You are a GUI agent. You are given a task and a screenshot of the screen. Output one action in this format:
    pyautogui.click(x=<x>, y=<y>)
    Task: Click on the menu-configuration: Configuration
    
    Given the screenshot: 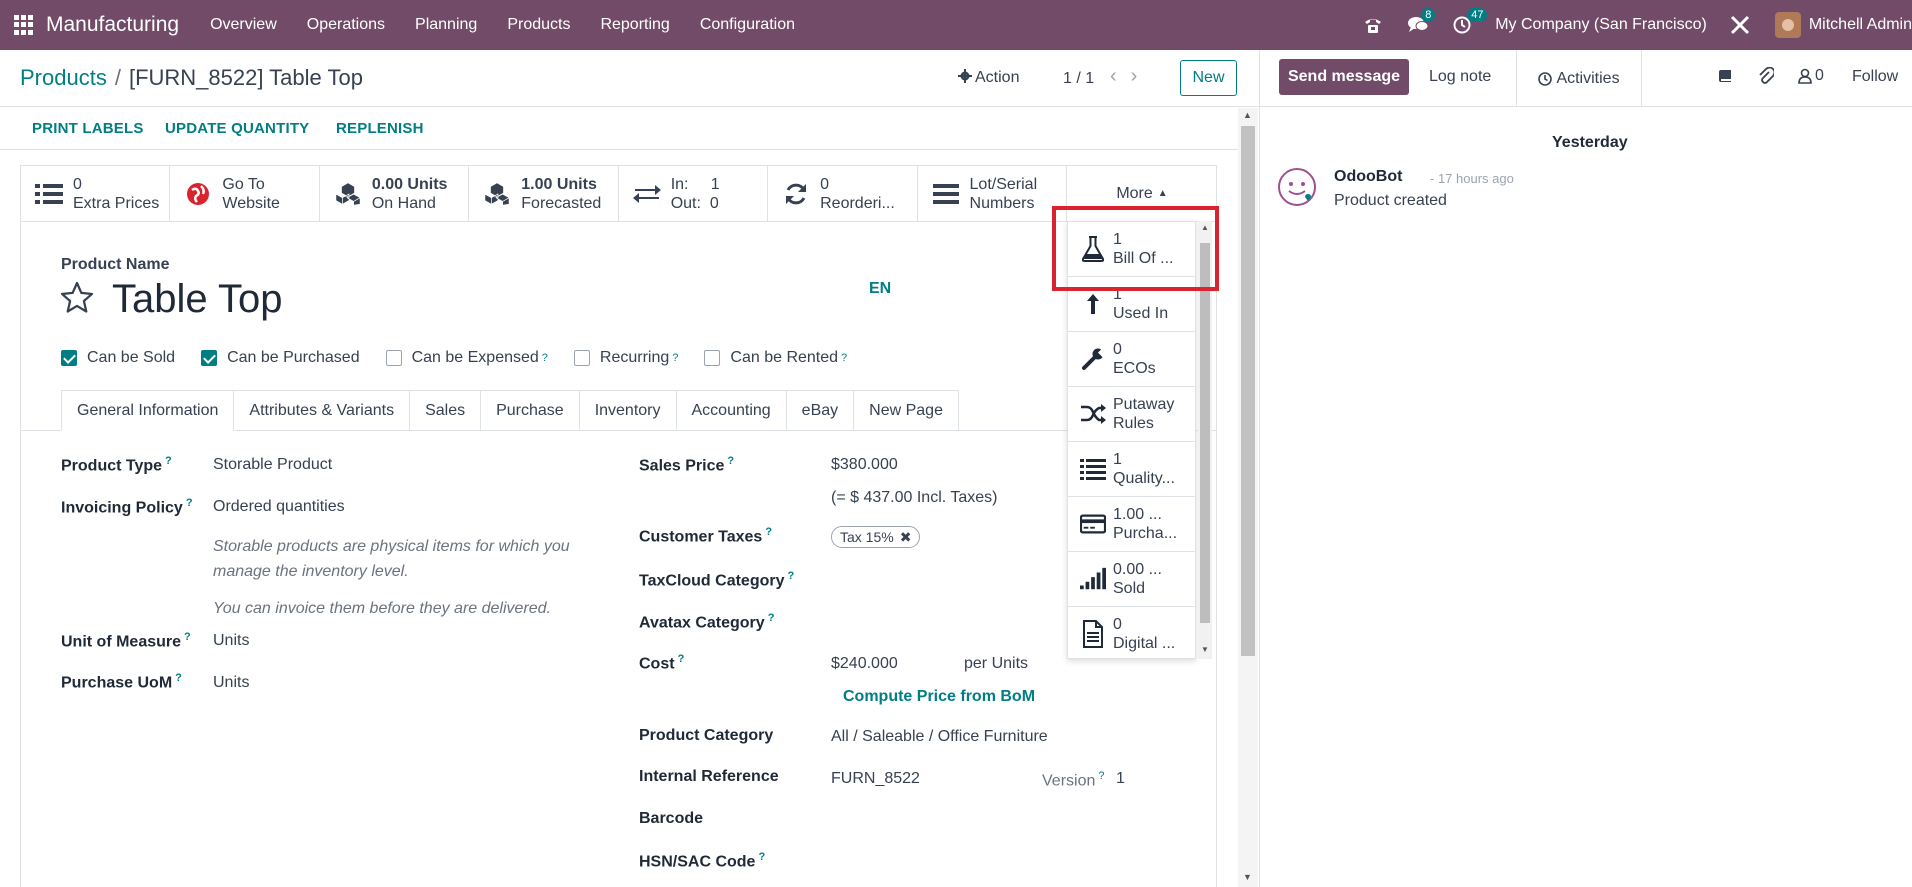 What is the action you would take?
    pyautogui.click(x=747, y=25)
    